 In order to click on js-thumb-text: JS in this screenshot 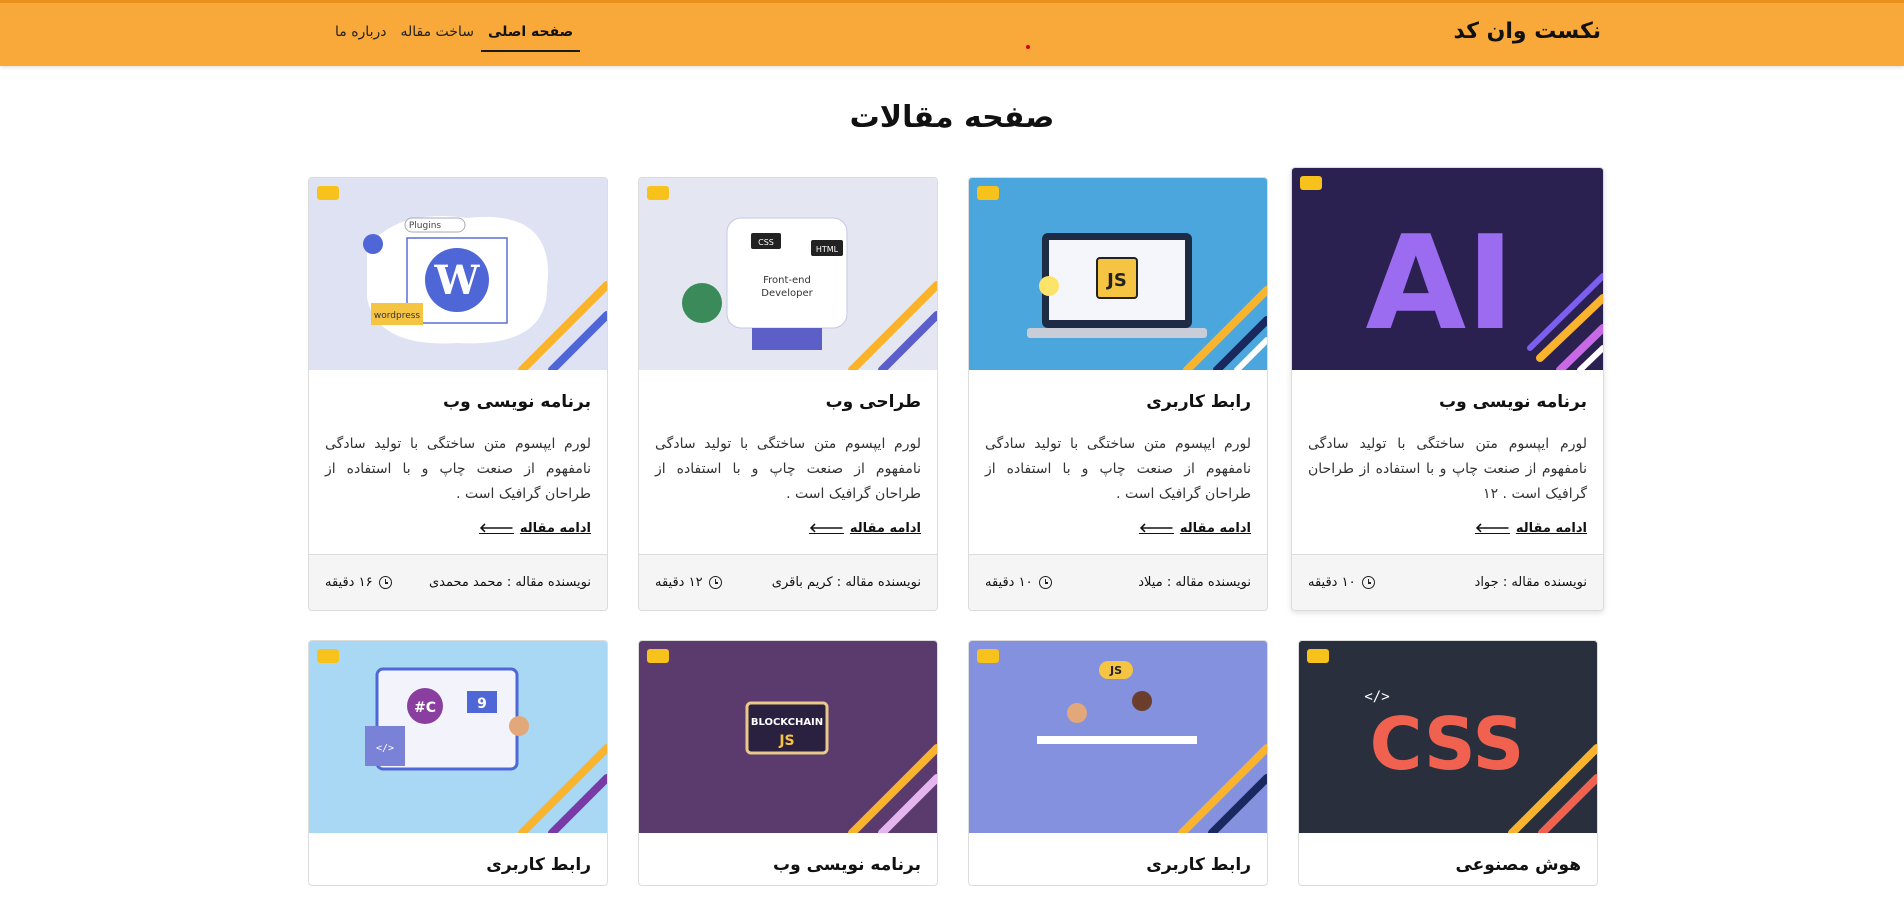, I will do `click(1116, 280)`.